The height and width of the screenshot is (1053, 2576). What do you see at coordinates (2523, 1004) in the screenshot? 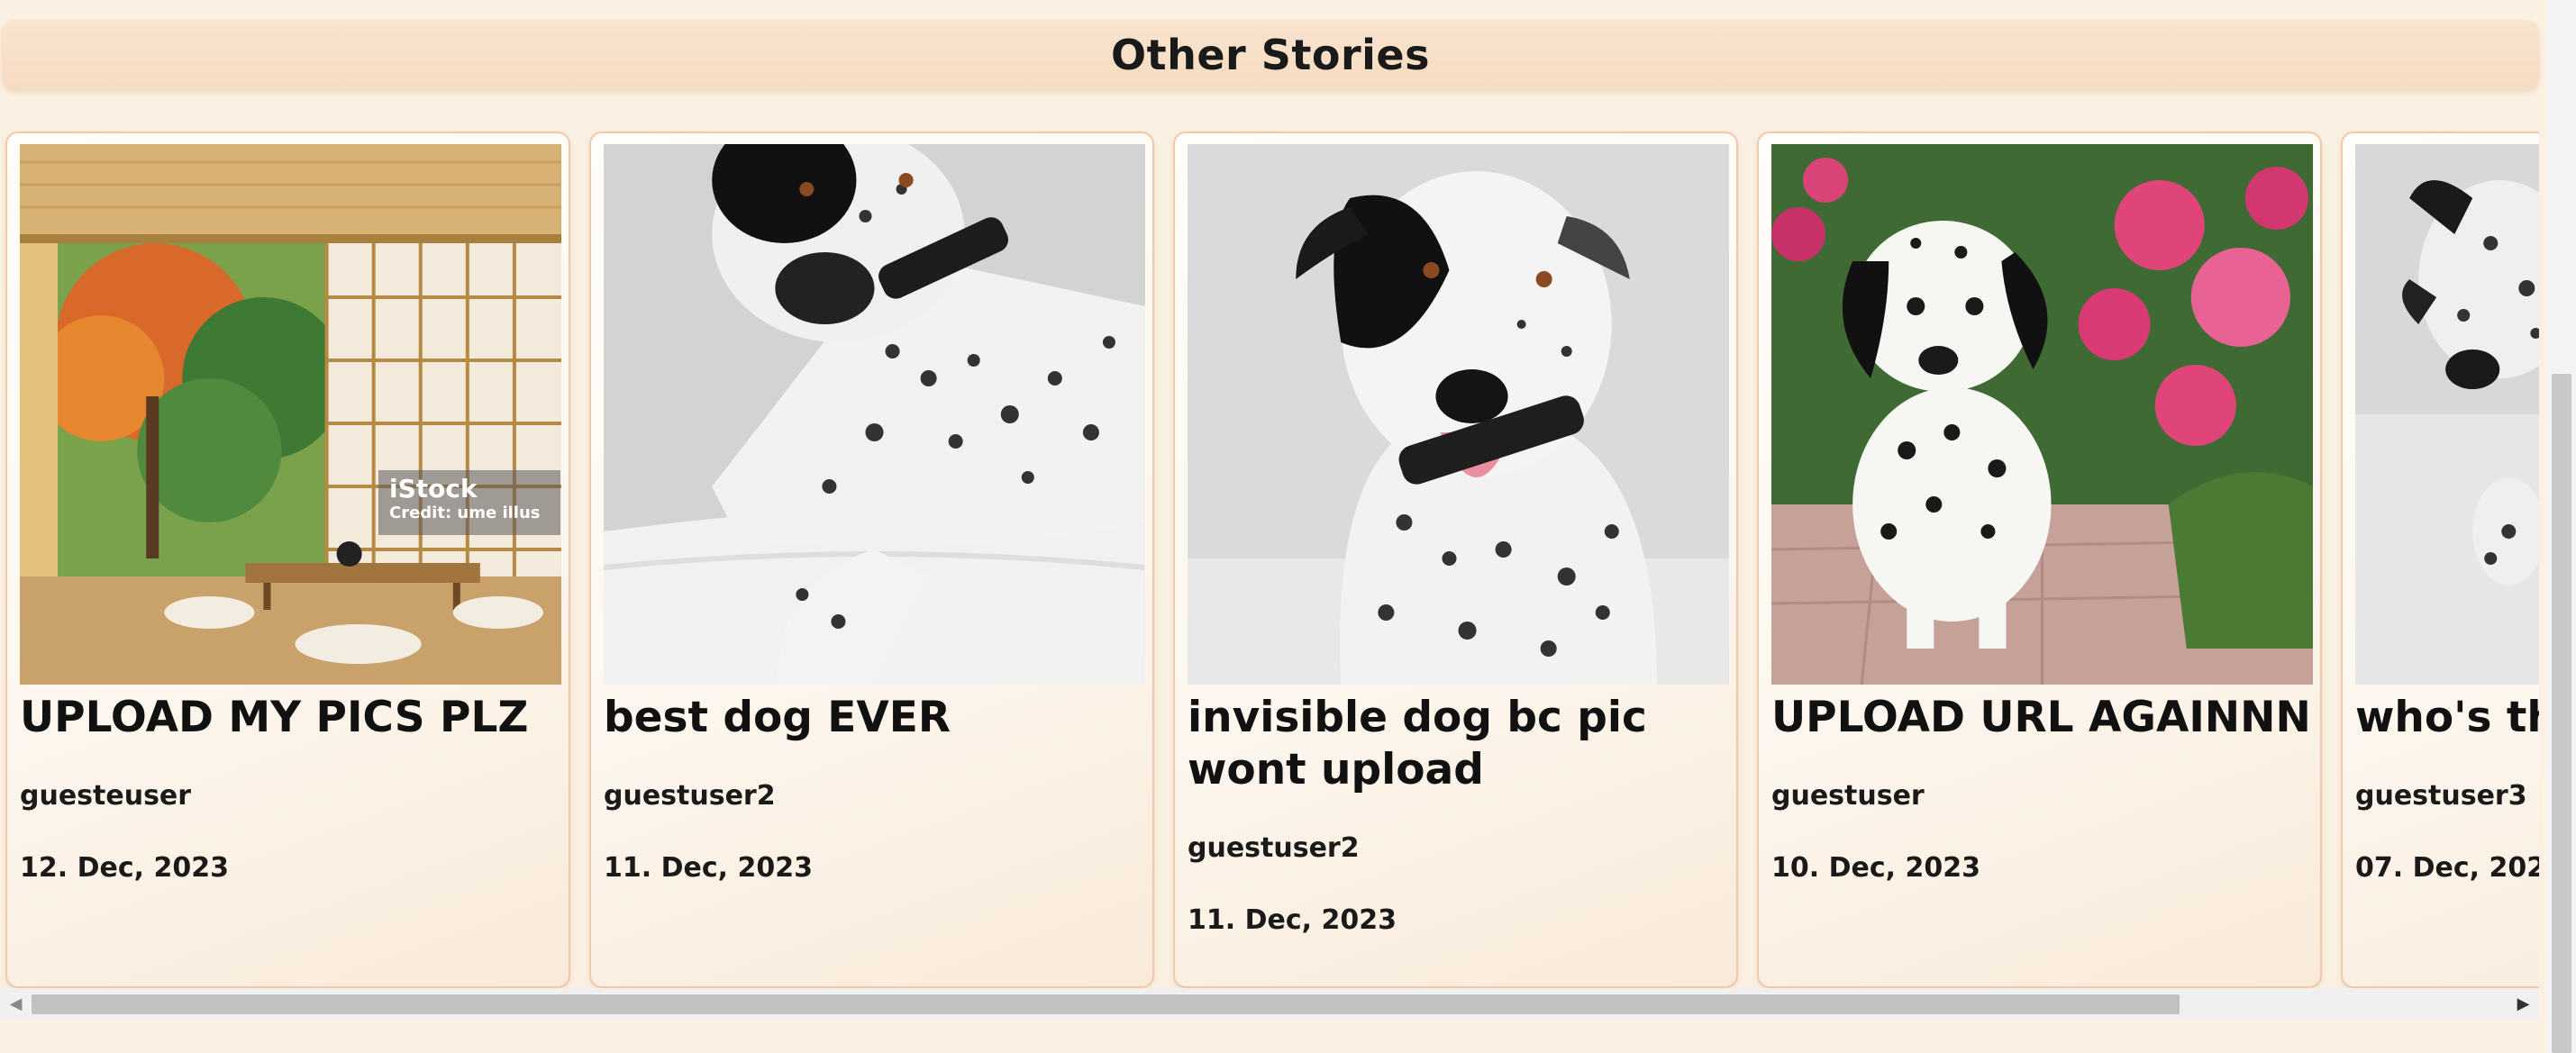
I see `scroll-right-icon: ▶` at bounding box center [2523, 1004].